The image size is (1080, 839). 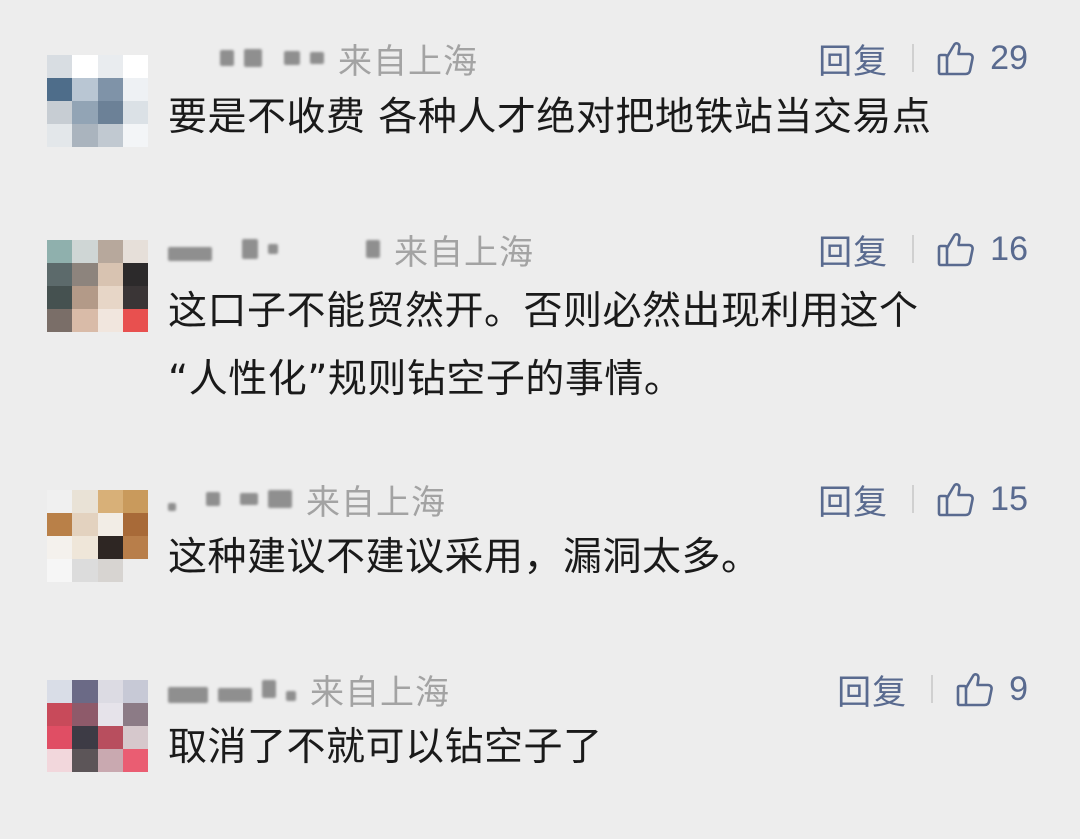 What do you see at coordinates (464, 557) in the screenshot?
I see `comment-text-line: 这种建议不建议采用，漏洞太多。` at bounding box center [464, 557].